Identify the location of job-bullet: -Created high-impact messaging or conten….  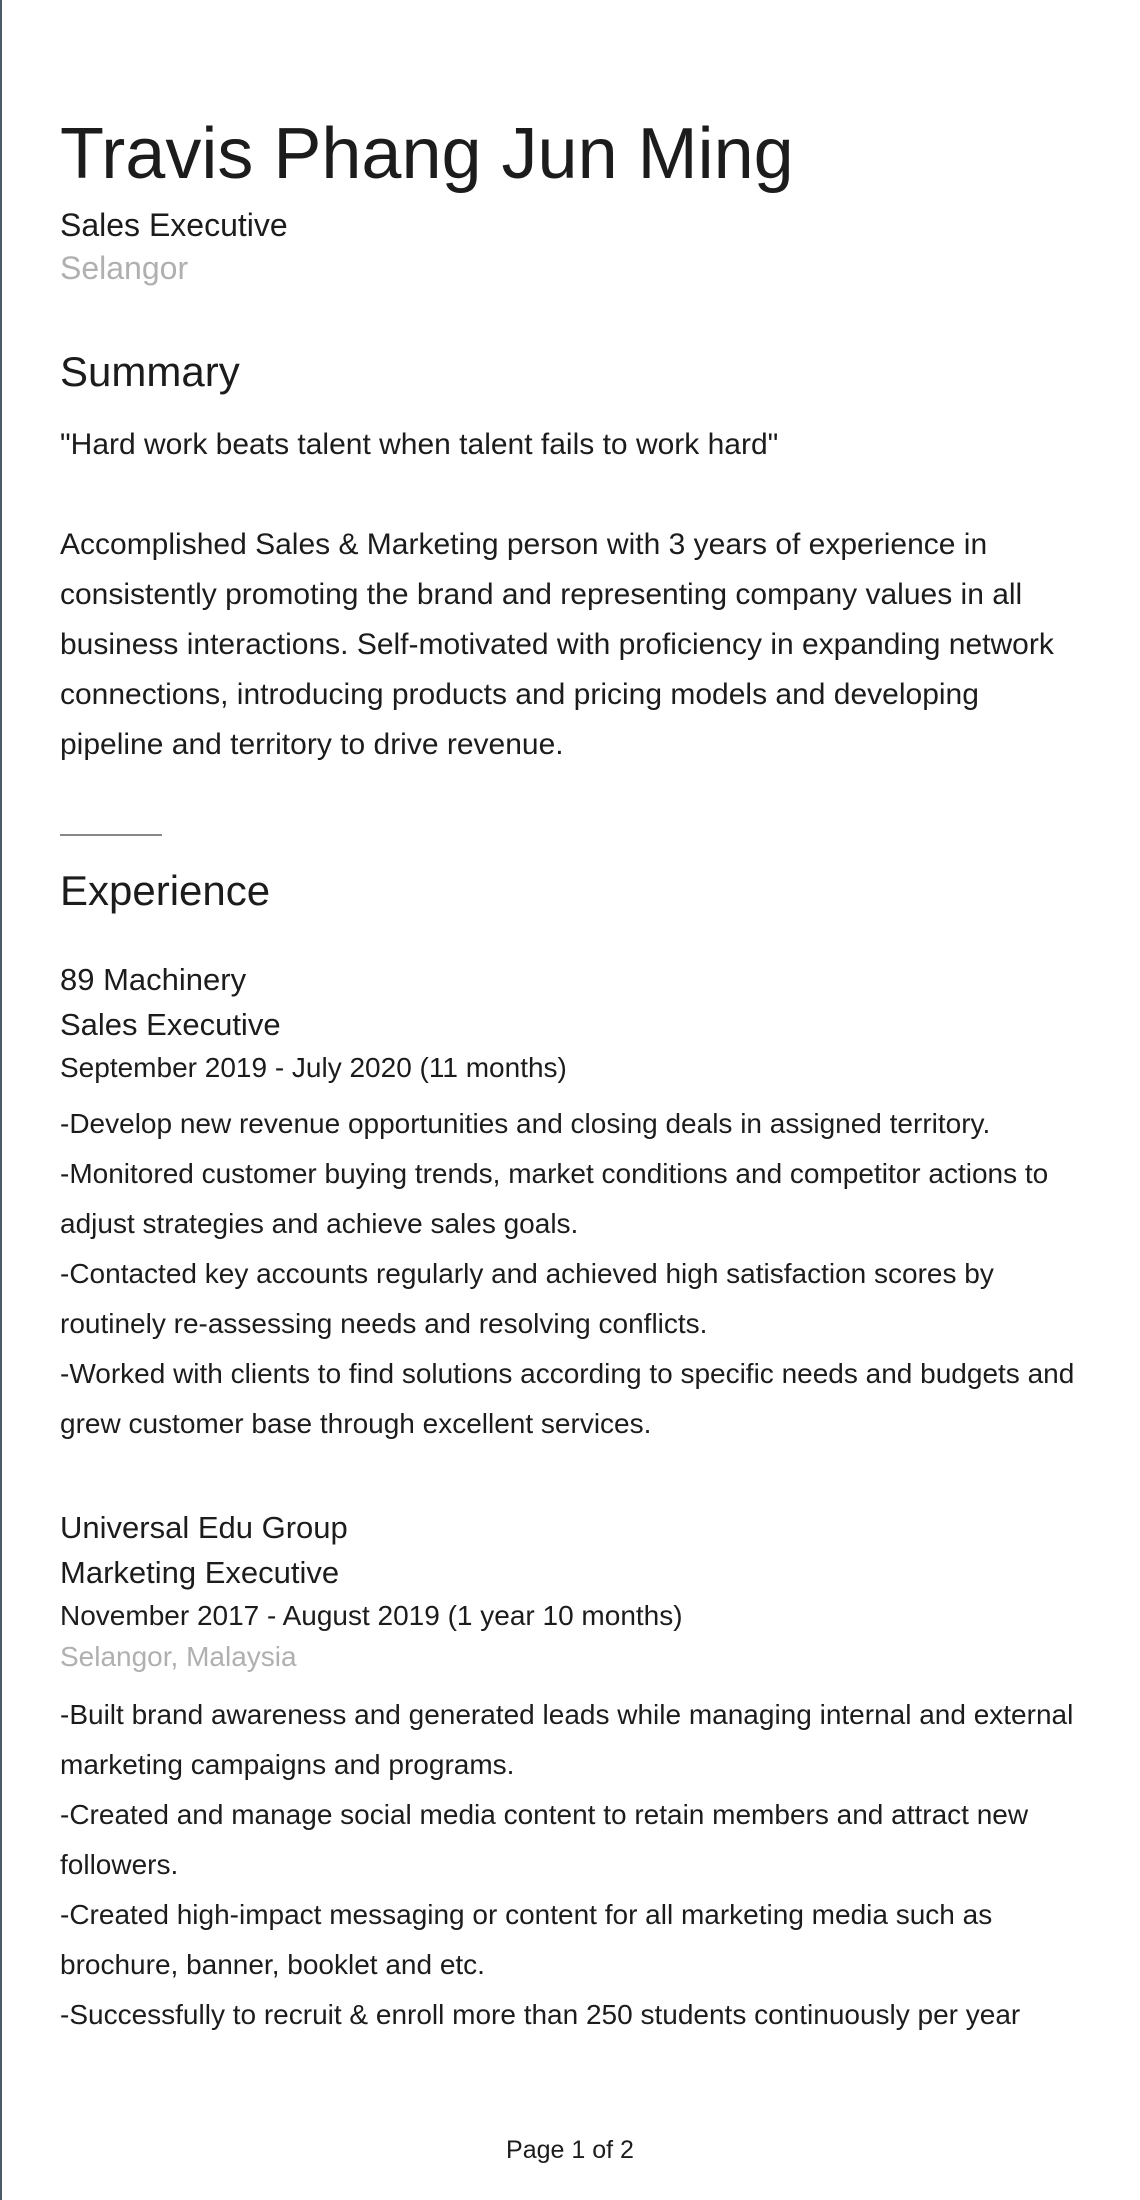
(526, 1939).